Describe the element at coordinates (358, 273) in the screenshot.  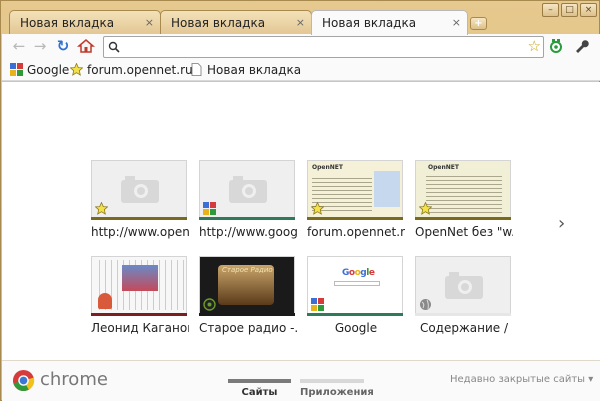
I see `thumb-google-logo: Google` at that location.